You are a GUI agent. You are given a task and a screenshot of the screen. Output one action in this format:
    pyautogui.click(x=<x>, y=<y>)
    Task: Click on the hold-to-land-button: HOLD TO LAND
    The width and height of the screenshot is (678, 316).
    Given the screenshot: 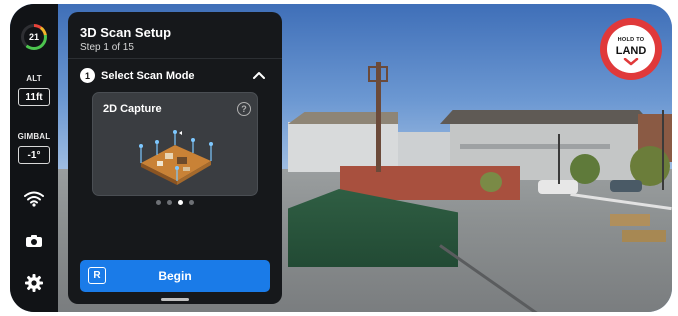 What is the action you would take?
    pyautogui.click(x=631, y=49)
    